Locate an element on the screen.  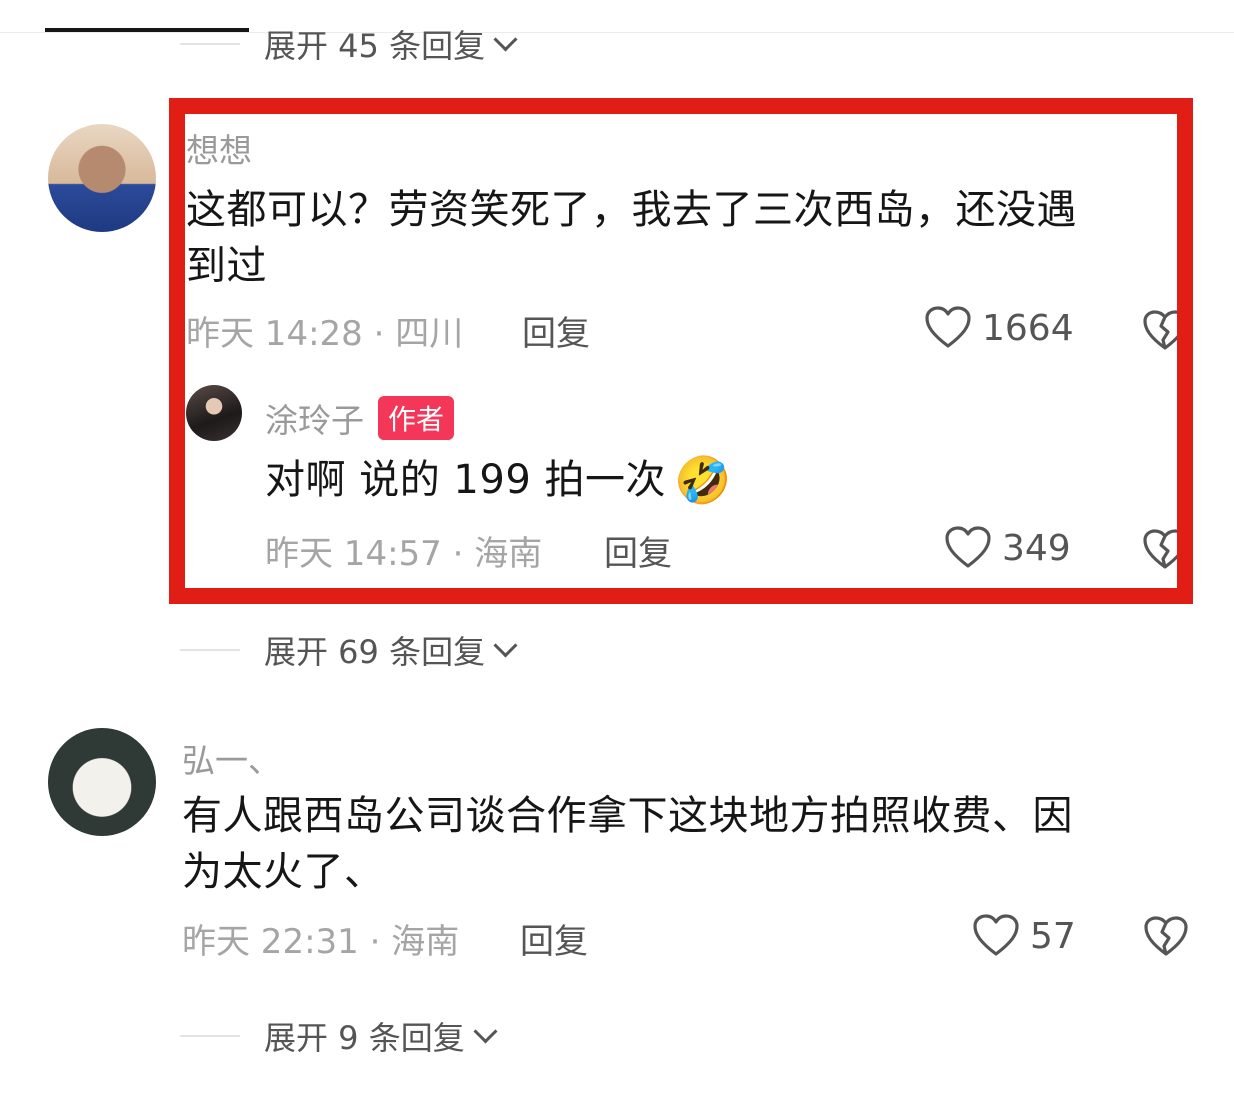
expand-label: 展开 69 条回复 is located at coordinates (375, 652).